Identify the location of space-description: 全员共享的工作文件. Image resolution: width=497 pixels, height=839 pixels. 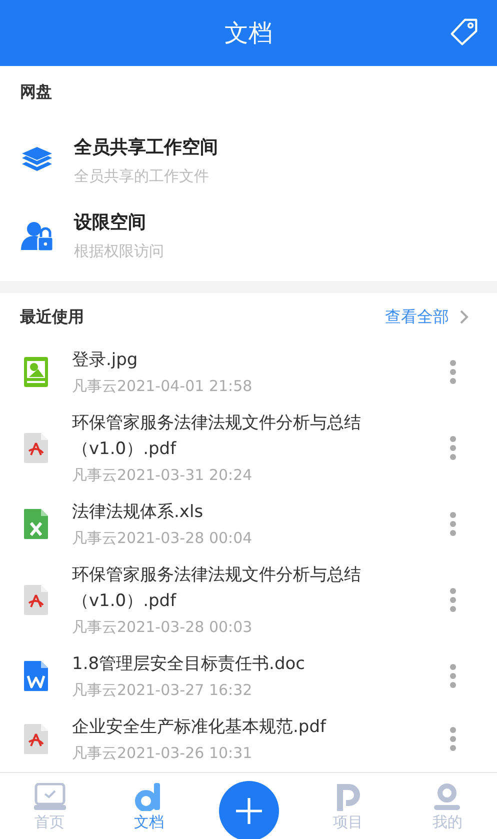
(142, 176).